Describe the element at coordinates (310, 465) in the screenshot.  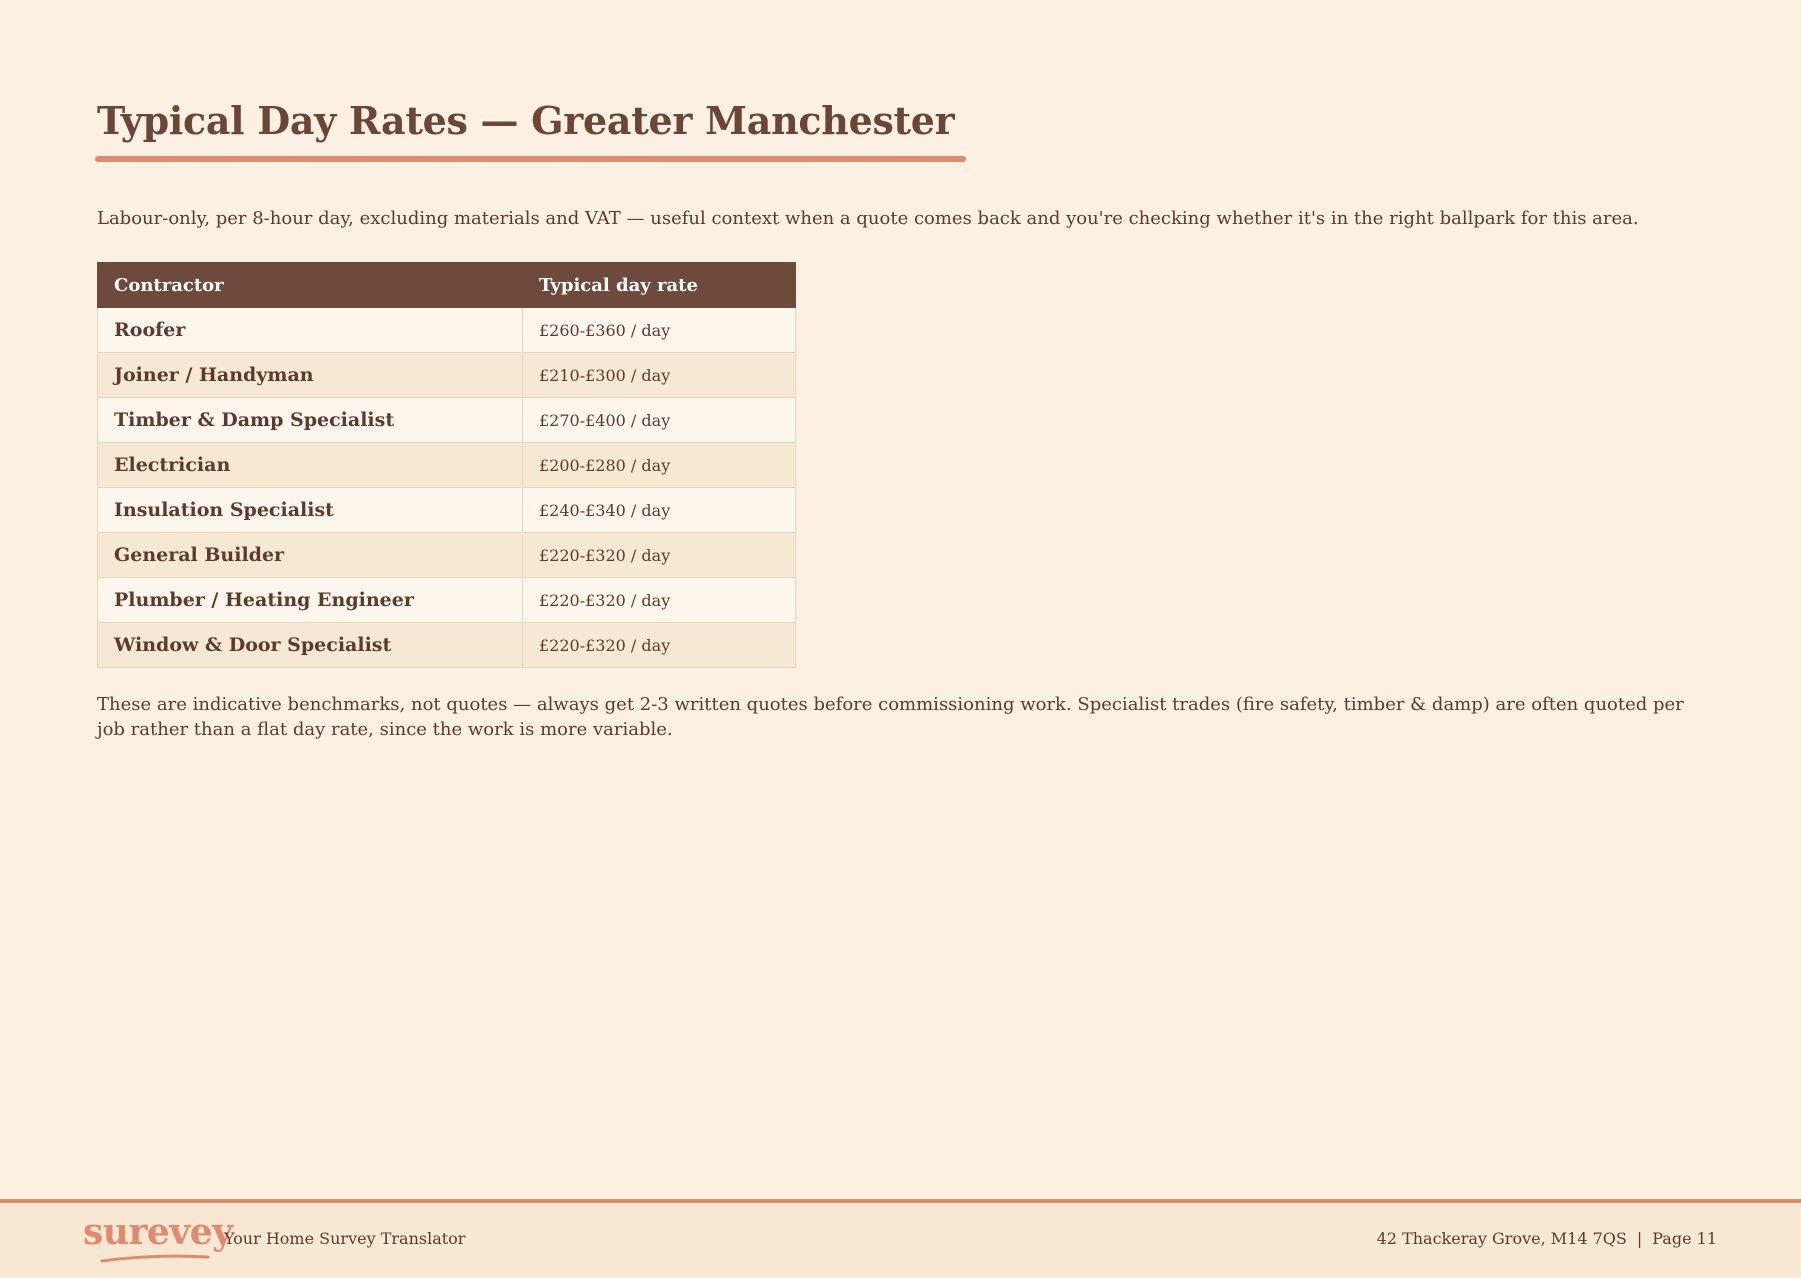
I see `contractor-cell: Electrician` at that location.